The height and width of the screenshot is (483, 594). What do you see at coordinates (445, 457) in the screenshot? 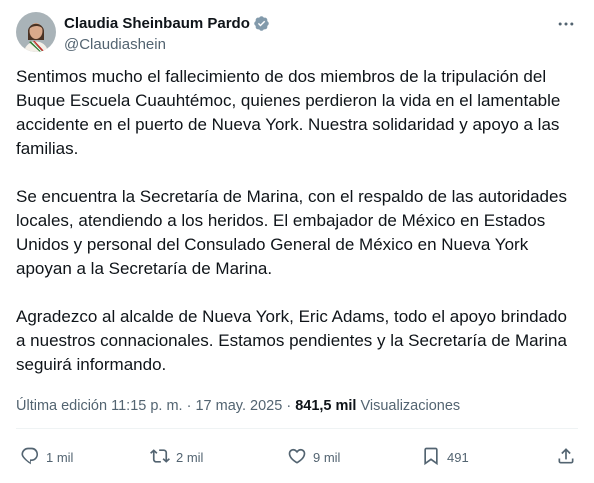
I see `bookmark-button: 491` at bounding box center [445, 457].